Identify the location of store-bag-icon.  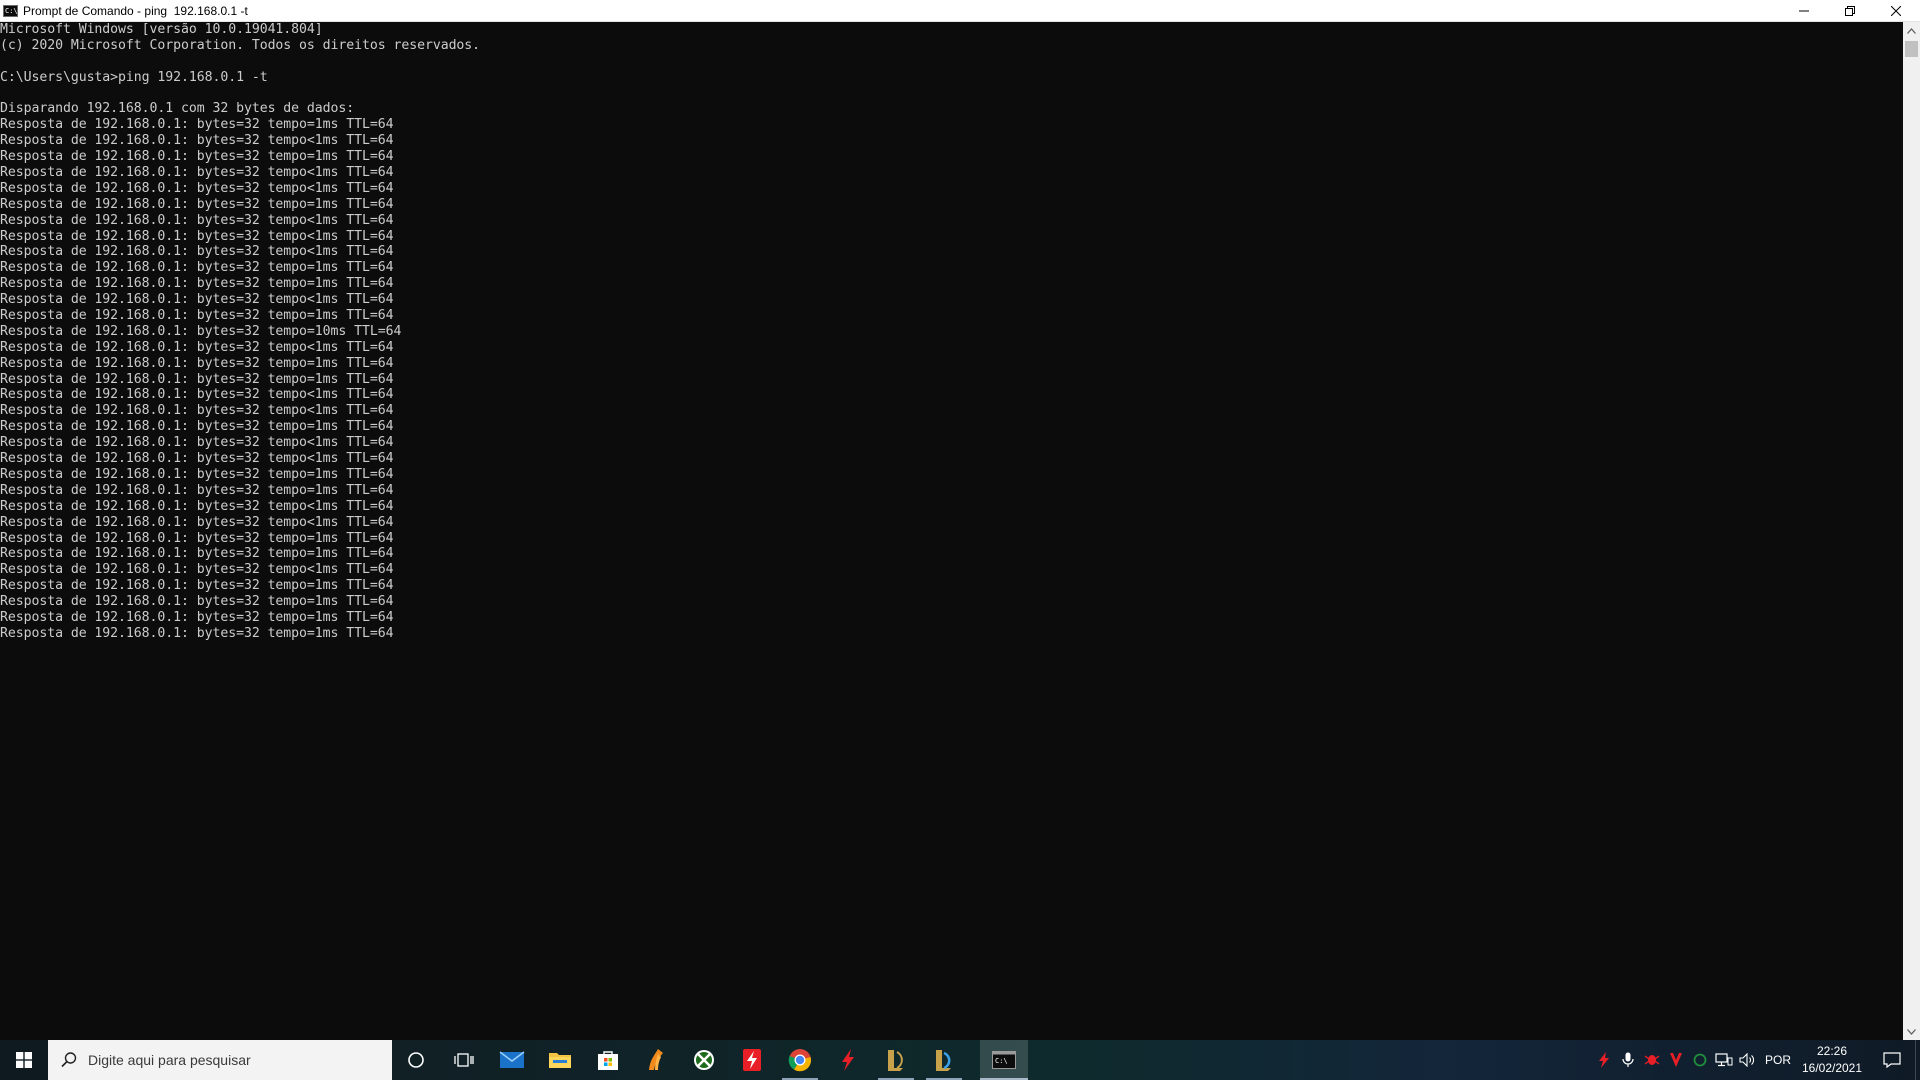
(608, 1060).